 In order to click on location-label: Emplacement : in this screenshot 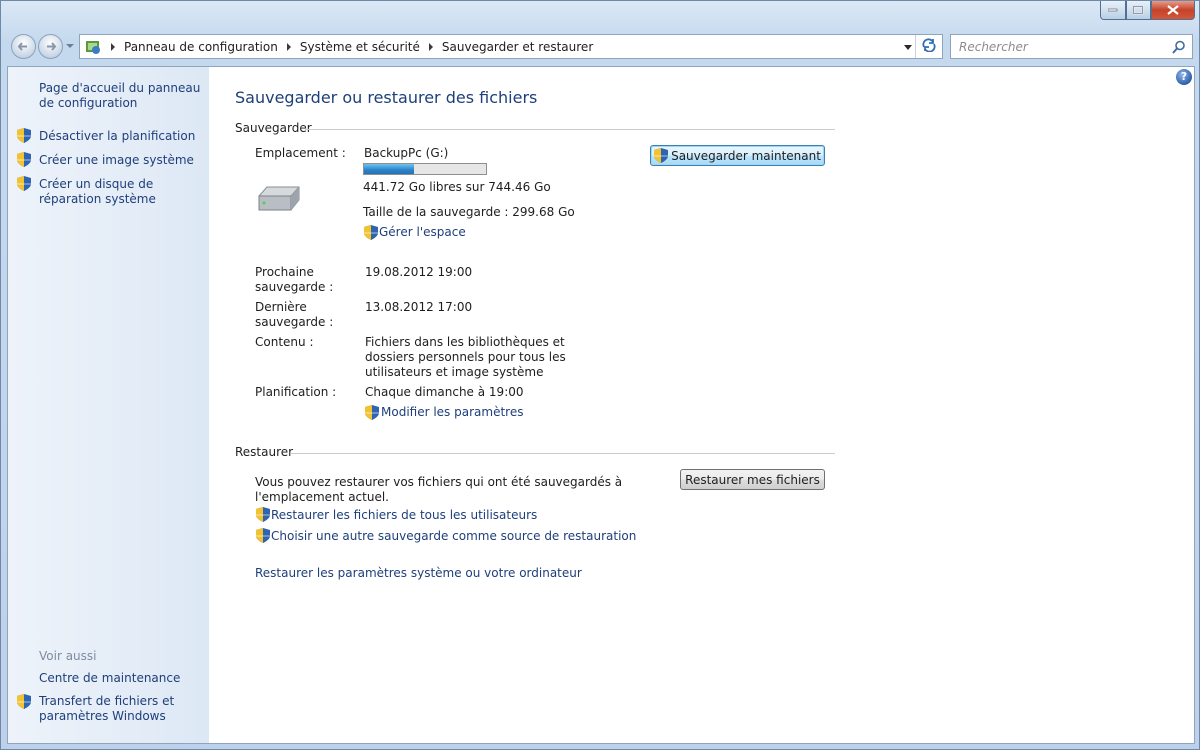, I will do `click(300, 153)`.